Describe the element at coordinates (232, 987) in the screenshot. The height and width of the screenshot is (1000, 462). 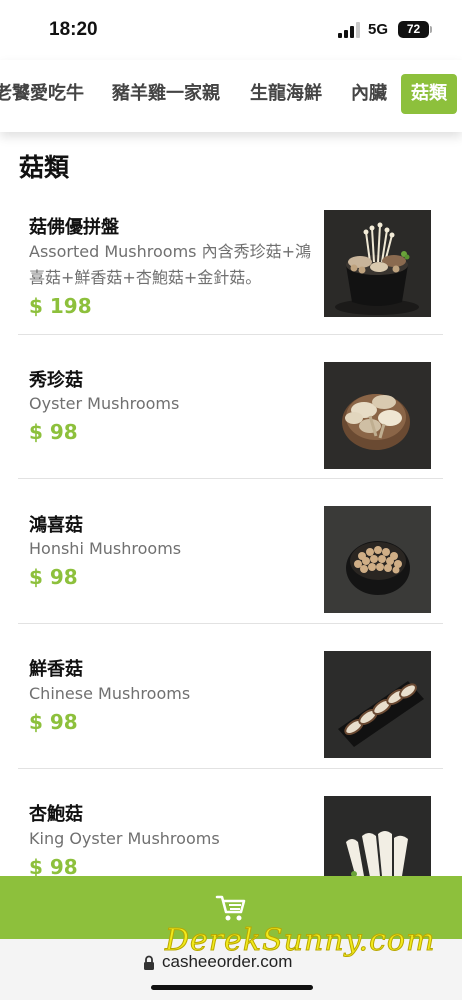
I see `home-indicator` at that location.